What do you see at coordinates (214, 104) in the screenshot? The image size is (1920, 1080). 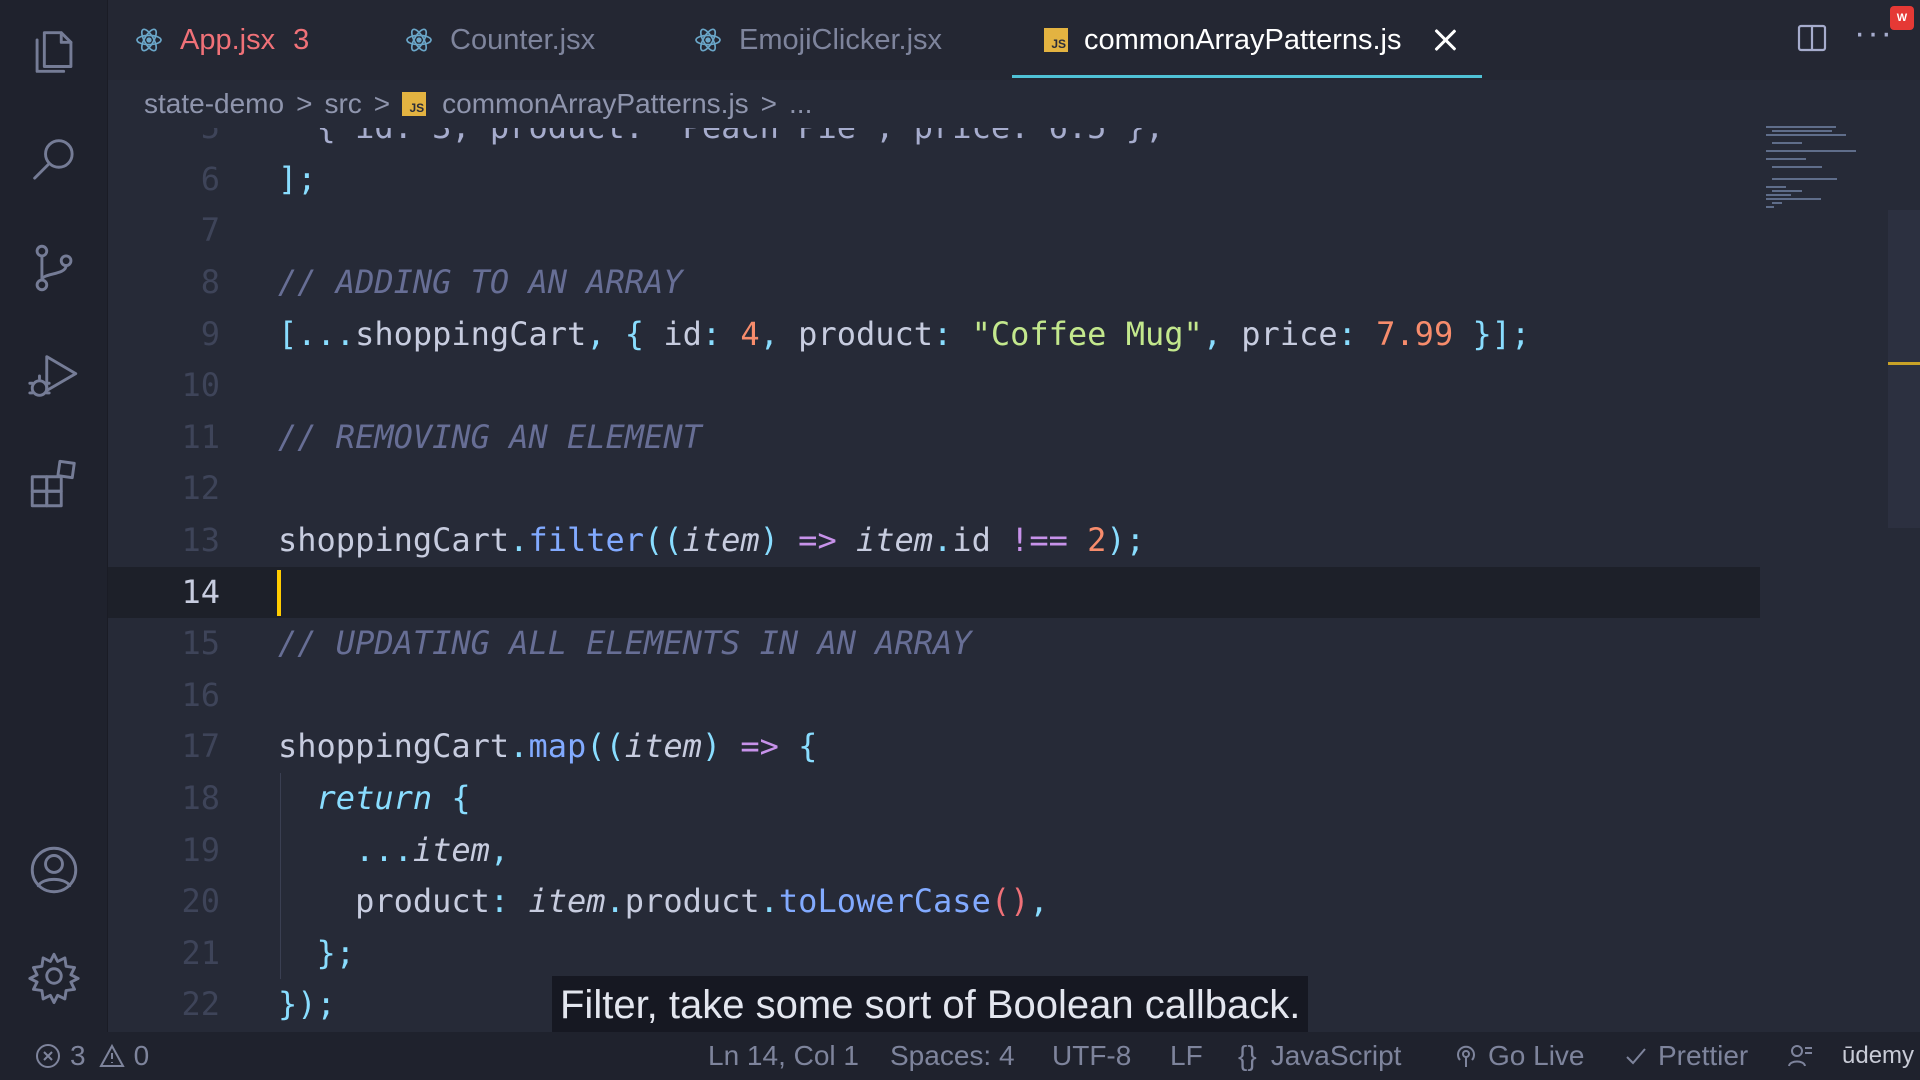 I see `breadcrumb-item-folder: state-demo` at bounding box center [214, 104].